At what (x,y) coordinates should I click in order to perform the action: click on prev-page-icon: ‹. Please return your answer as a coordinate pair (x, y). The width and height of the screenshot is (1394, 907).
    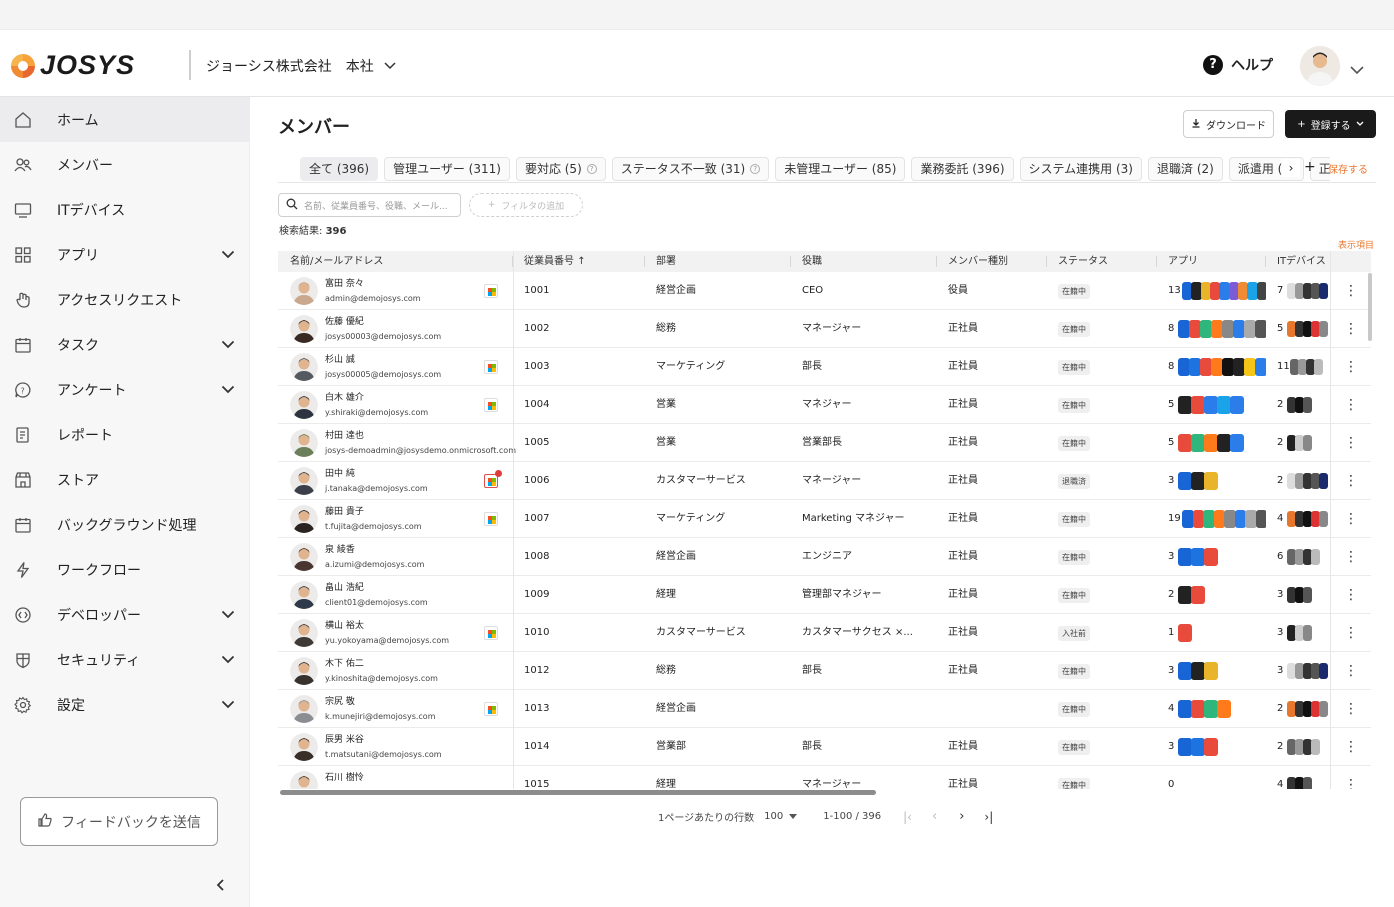
    Looking at the image, I should click on (934, 816).